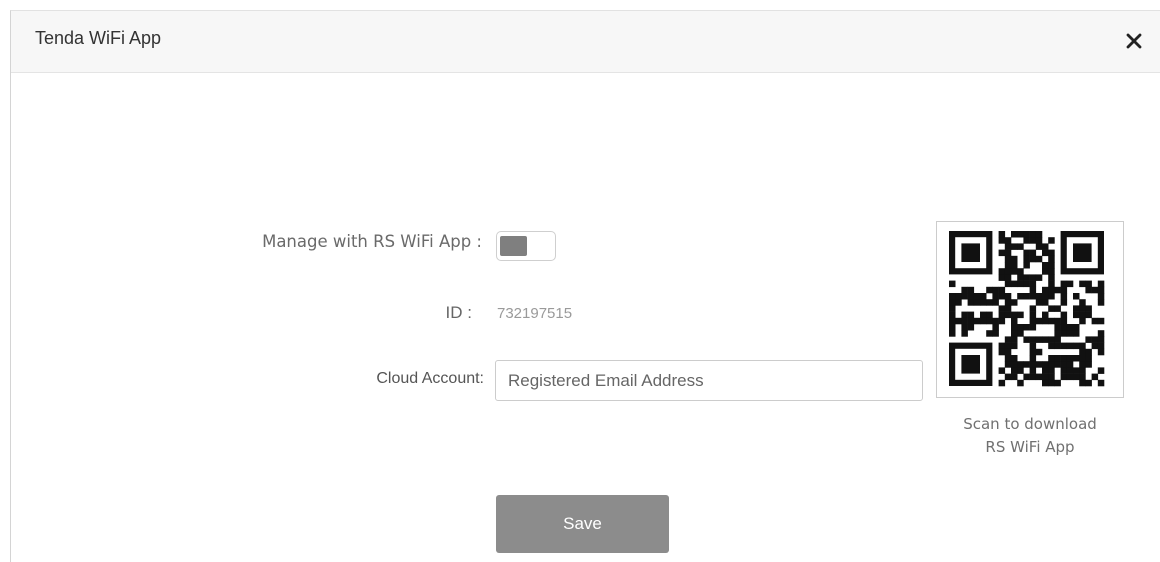  I want to click on cloud-account-label: Cloud Account:, so click(430, 378).